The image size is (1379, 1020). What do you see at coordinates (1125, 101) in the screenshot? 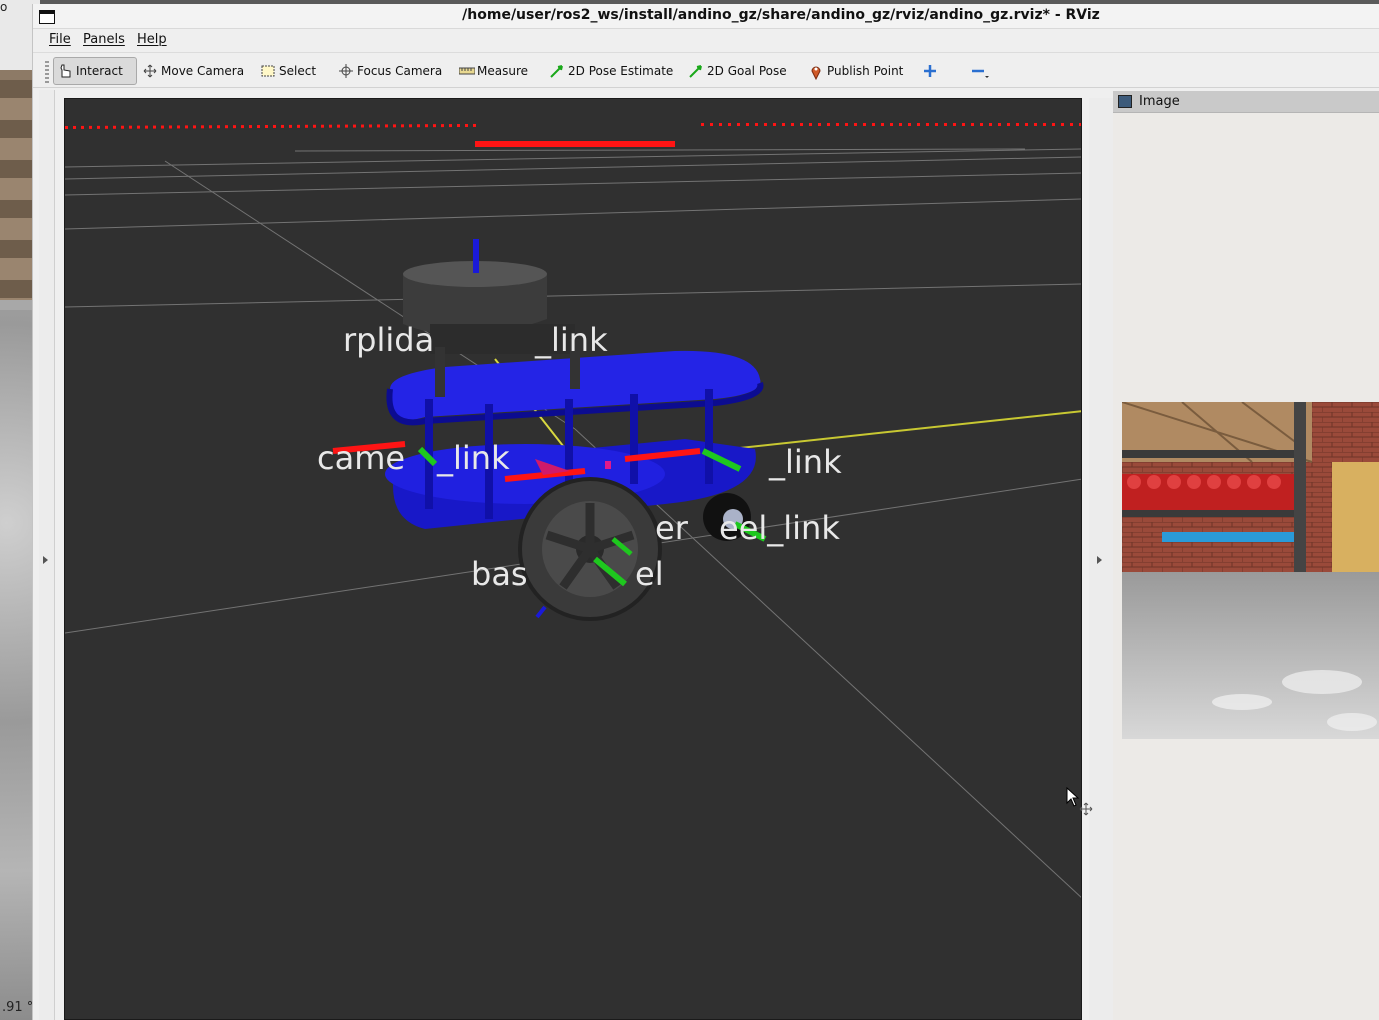
I see `image-icon` at bounding box center [1125, 101].